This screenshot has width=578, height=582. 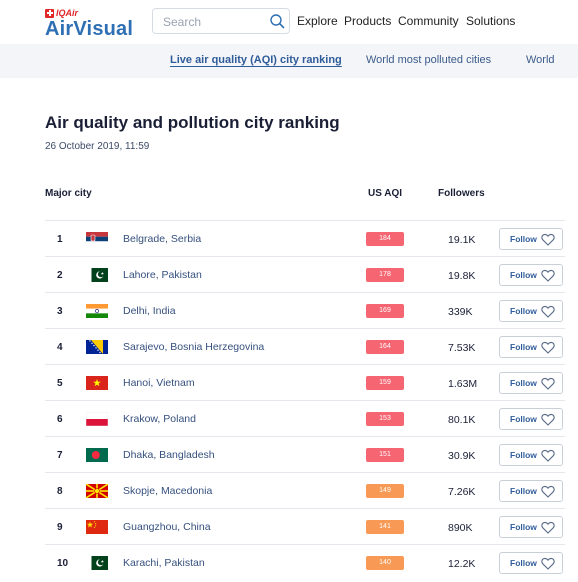 I want to click on vietnam-flag-icon, so click(x=97, y=383).